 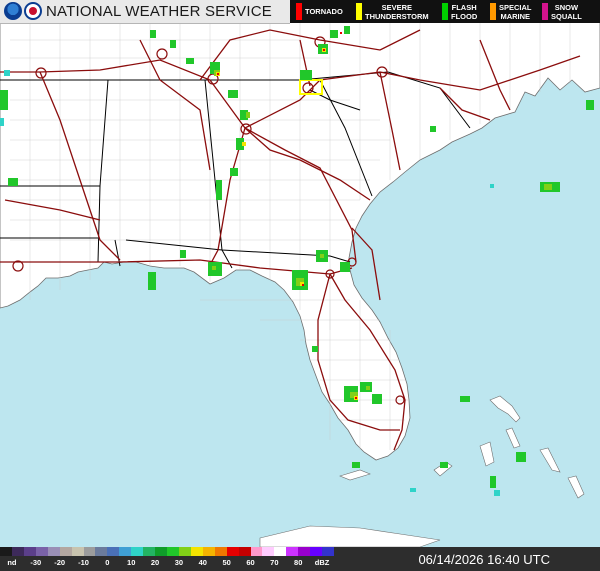 I want to click on reflectivity-tick-label: -20, so click(x=60, y=562).